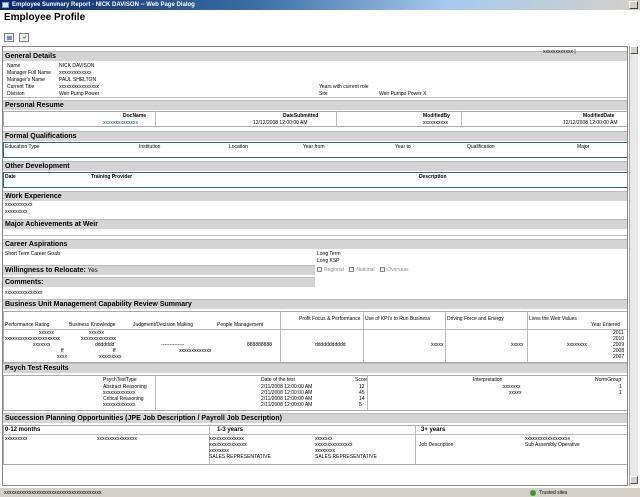  What do you see at coordinates (533, 492) in the screenshot?
I see `globe-icon` at bounding box center [533, 492].